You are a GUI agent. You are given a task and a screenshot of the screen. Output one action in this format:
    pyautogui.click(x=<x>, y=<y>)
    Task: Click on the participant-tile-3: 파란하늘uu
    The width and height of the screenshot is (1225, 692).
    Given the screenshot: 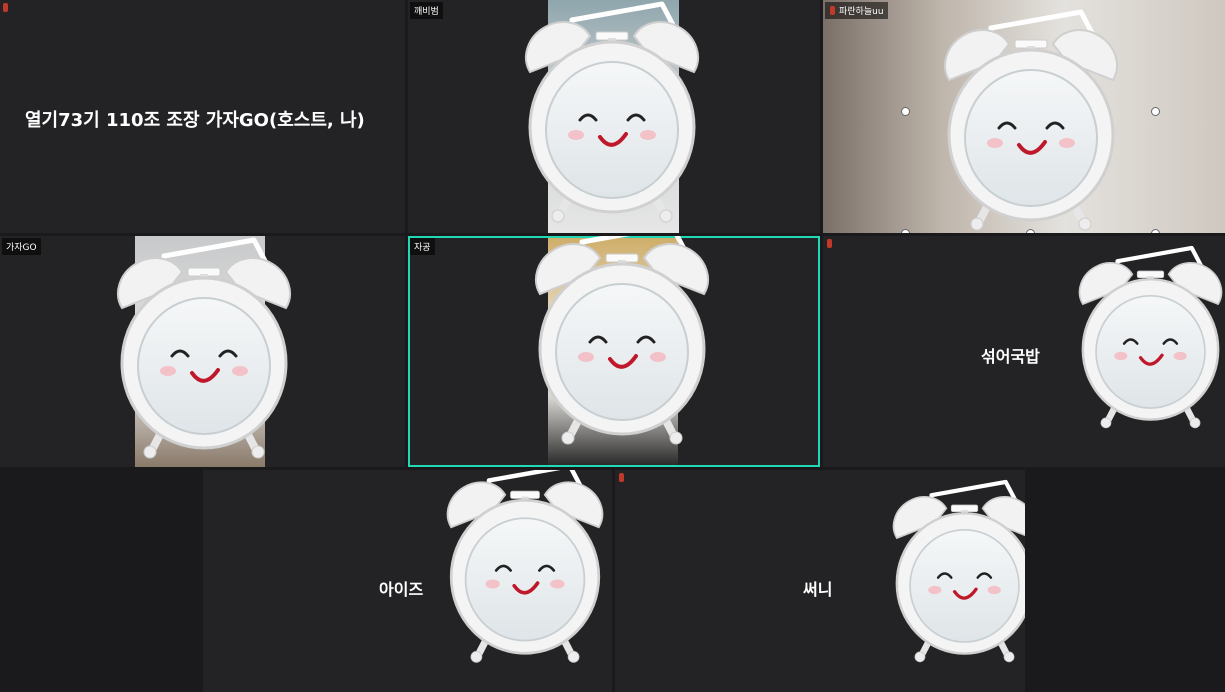 What is the action you would take?
    pyautogui.click(x=1024, y=116)
    